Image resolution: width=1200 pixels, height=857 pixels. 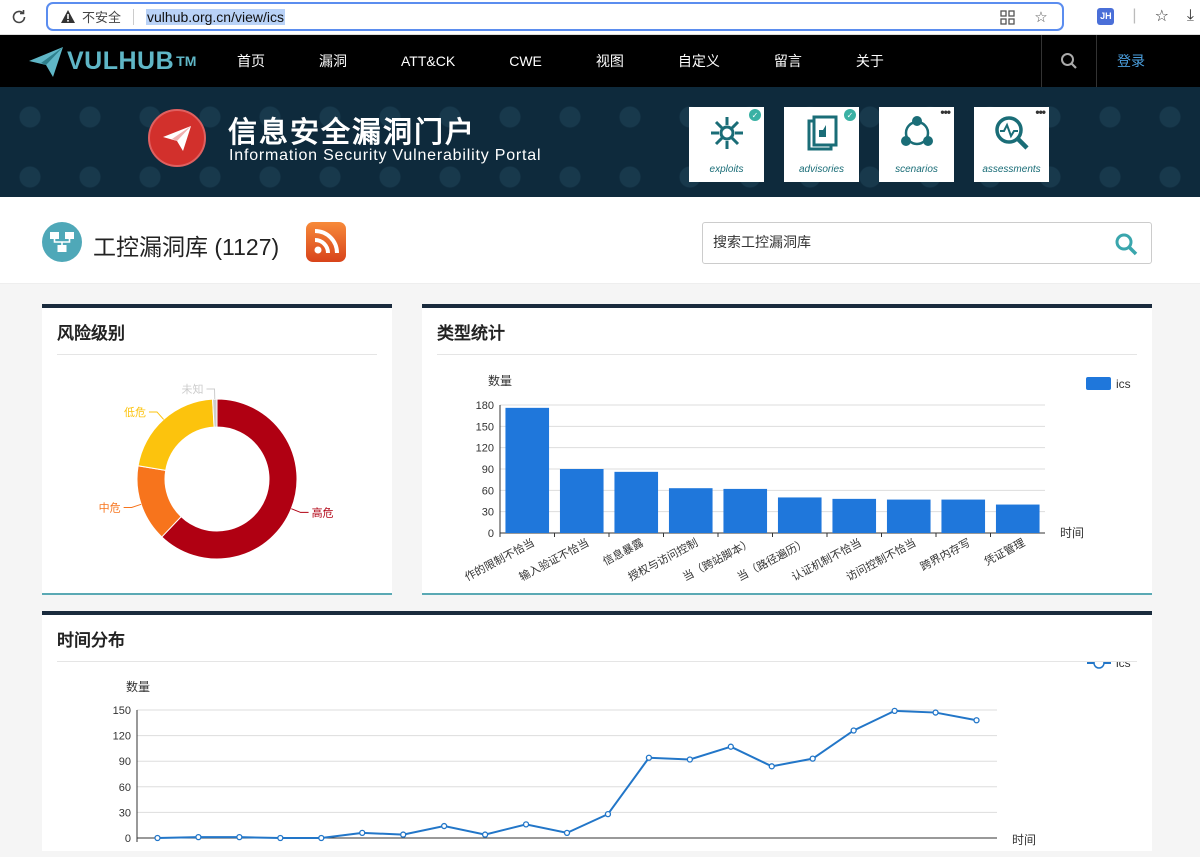 What do you see at coordinates (1041, 17) in the screenshot?
I see `add-favorite-icon: ☆` at bounding box center [1041, 17].